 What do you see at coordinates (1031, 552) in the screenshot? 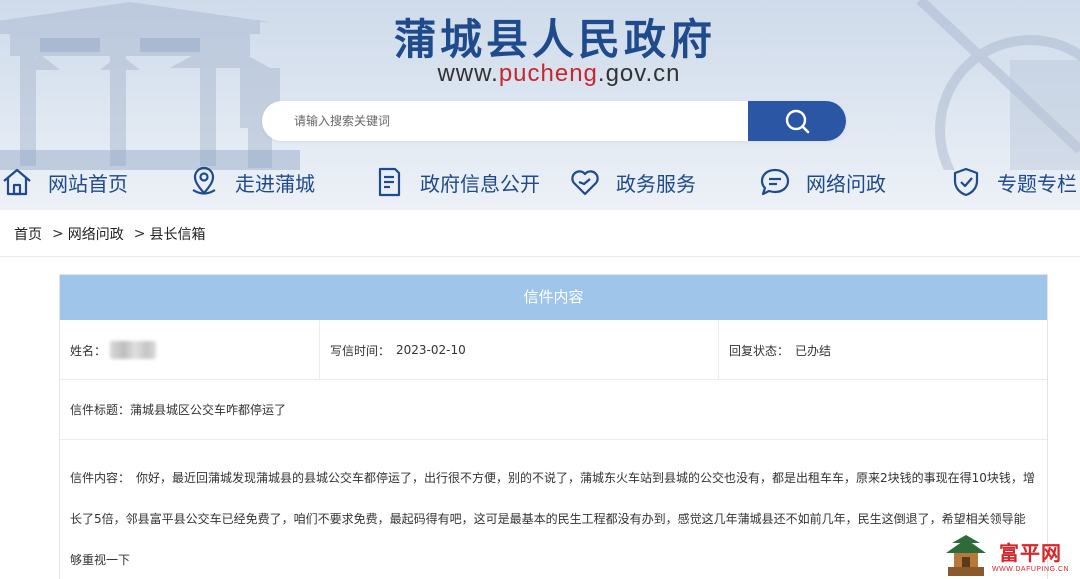
I see `watermark-name: 富平网` at bounding box center [1031, 552].